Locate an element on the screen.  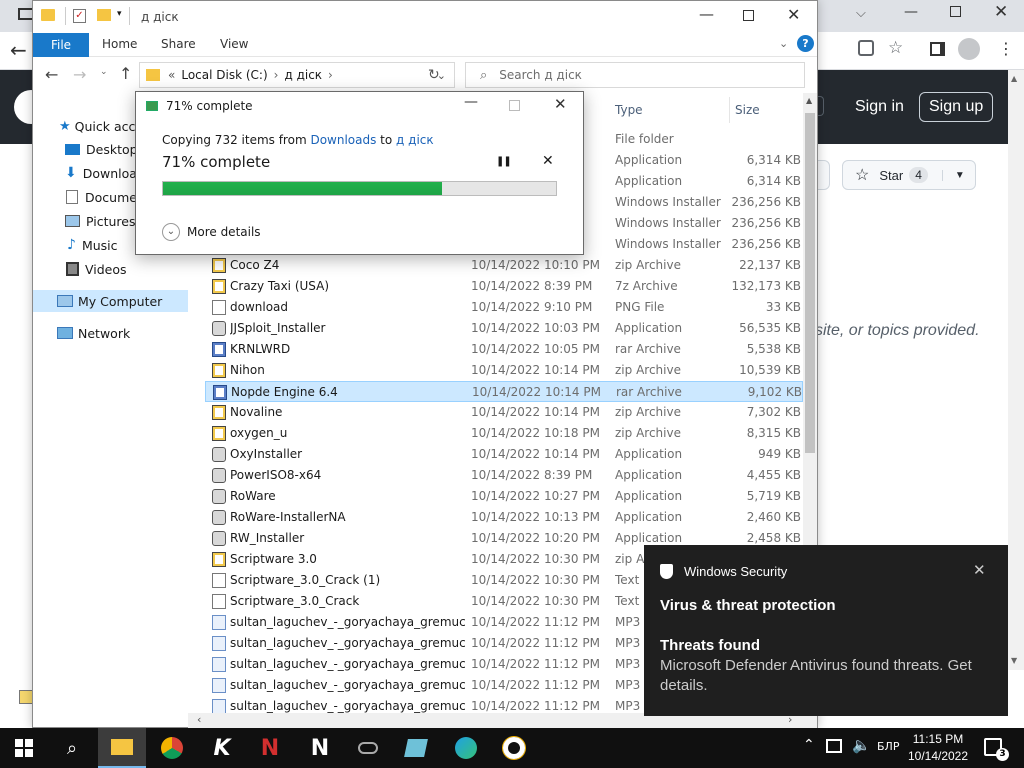
up-arrow-icon: ↑ is located at coordinates (125, 73).